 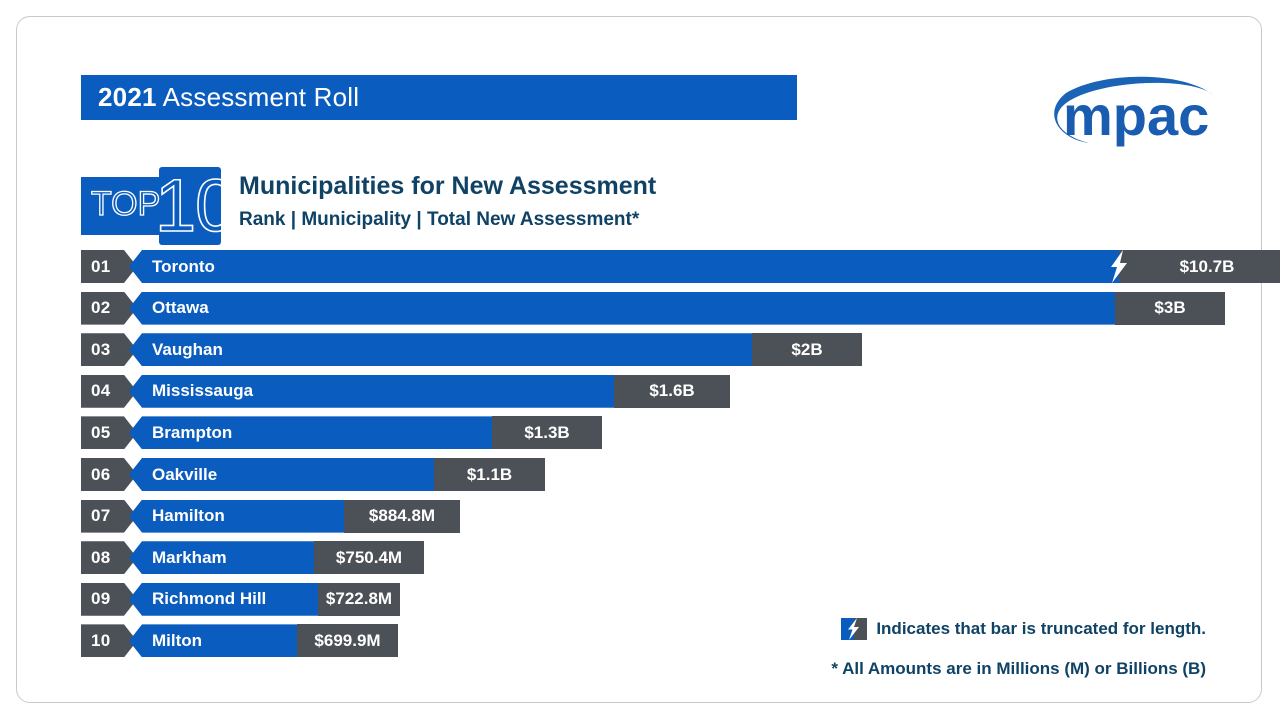 I want to click on value-label: $1.1B, so click(x=489, y=474).